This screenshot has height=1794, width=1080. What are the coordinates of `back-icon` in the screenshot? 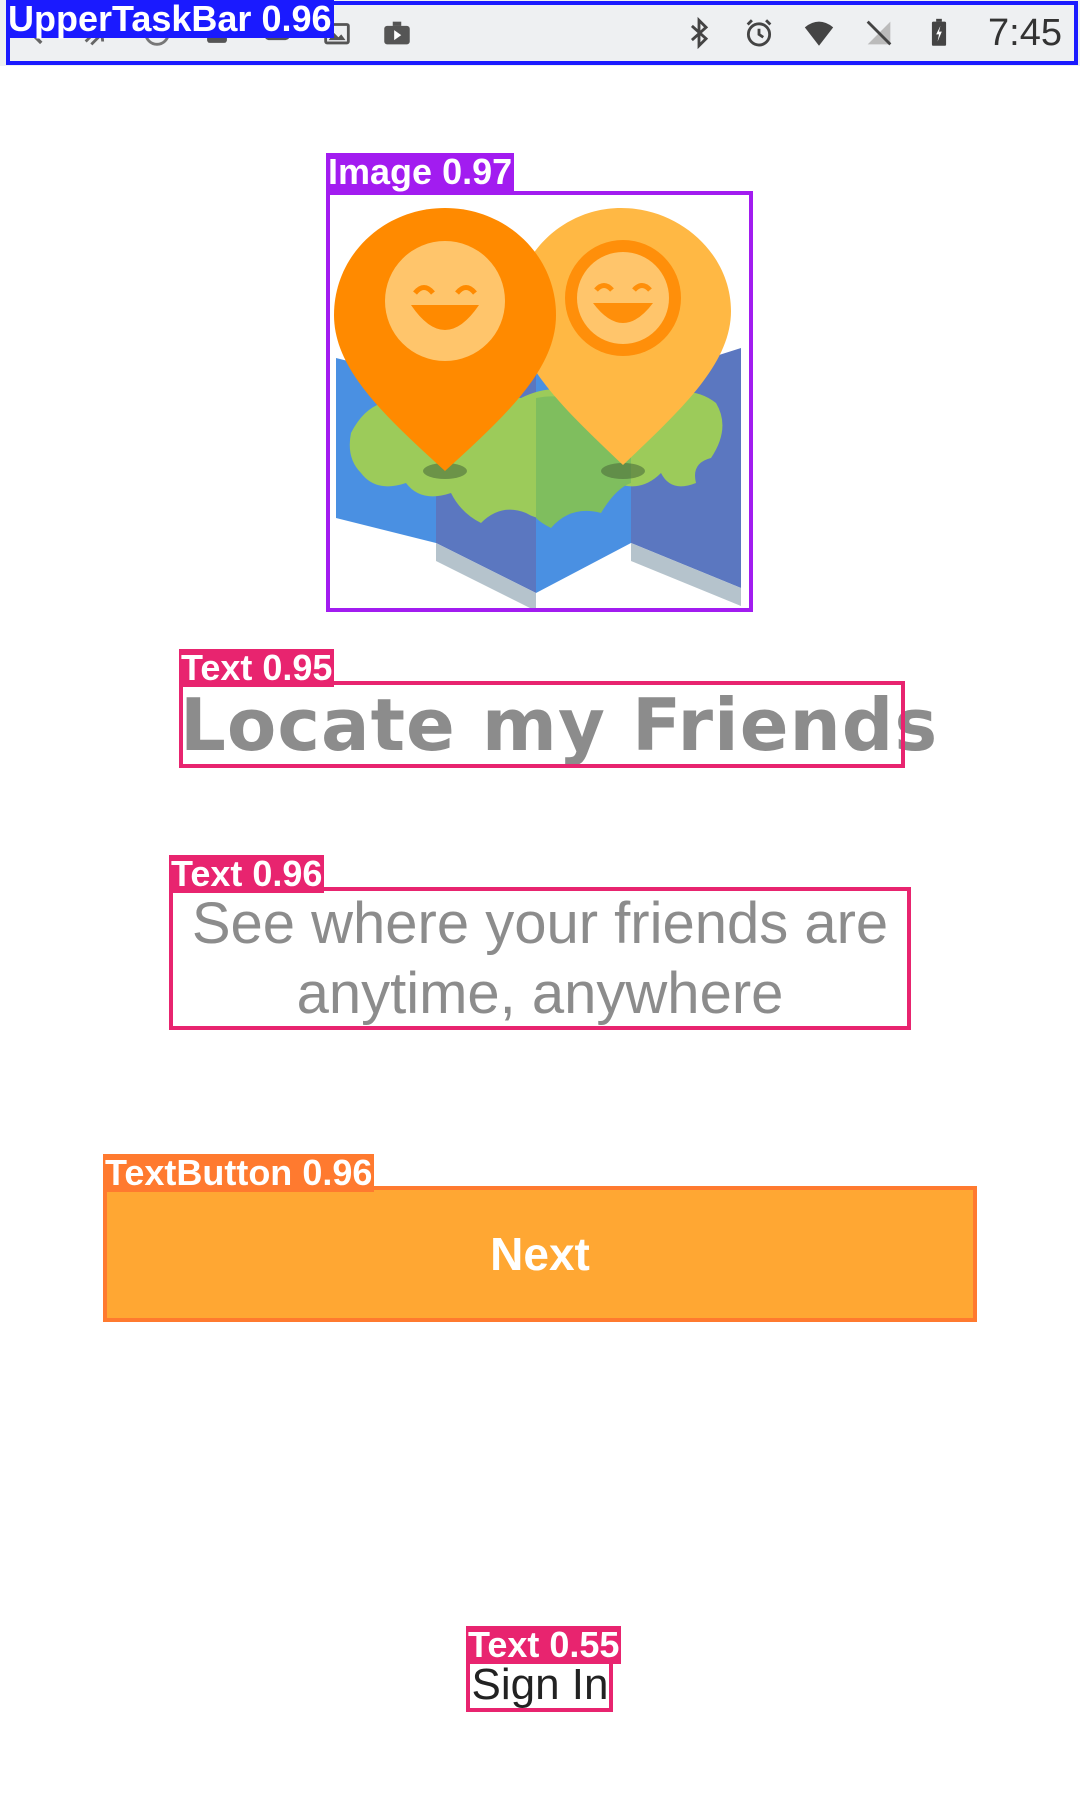 It's located at (37, 33).